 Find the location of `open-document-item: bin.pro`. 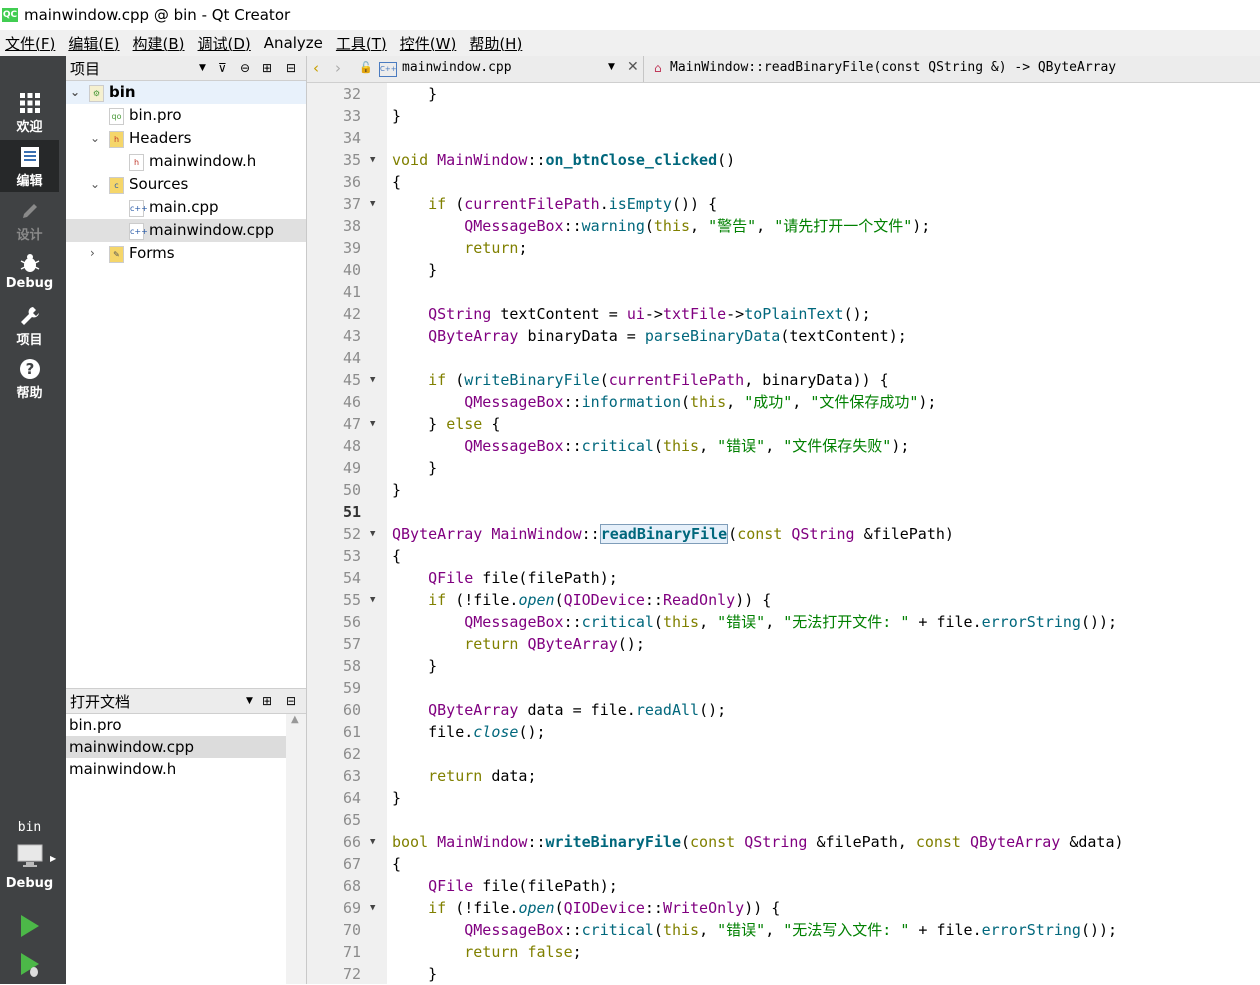

open-document-item: bin.pro is located at coordinates (176, 725).